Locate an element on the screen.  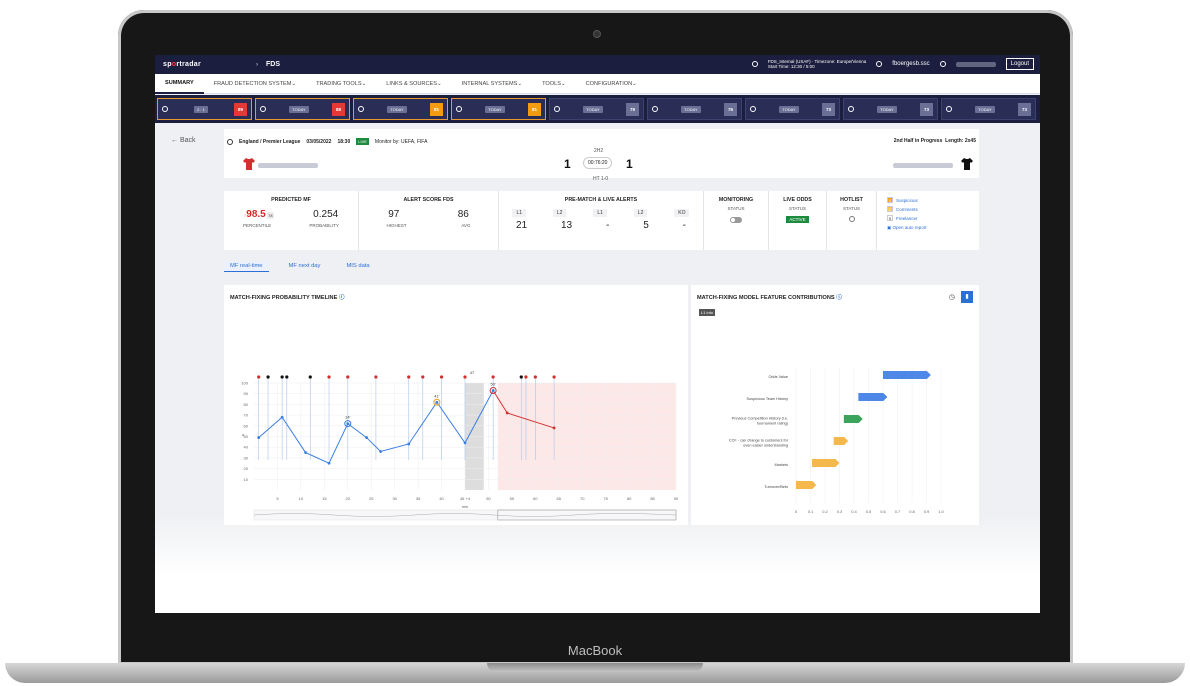
view-tabs: MF real-time MF next day MIS data is located at coordinates (300, 266).